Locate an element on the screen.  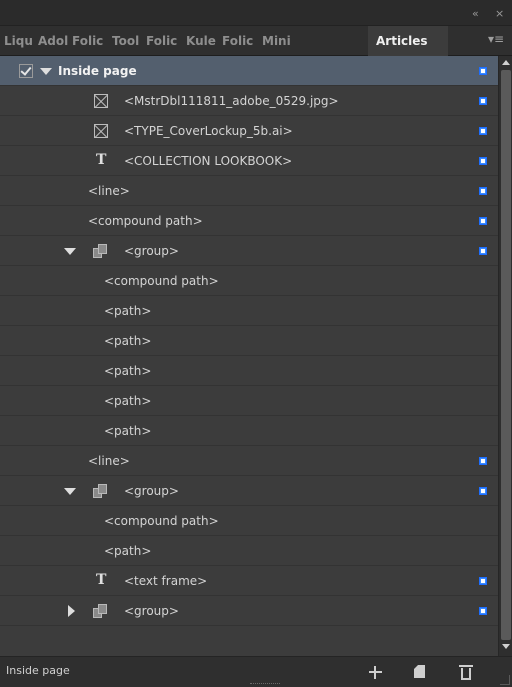
layer-row: T <text frame> is located at coordinates (249, 581).